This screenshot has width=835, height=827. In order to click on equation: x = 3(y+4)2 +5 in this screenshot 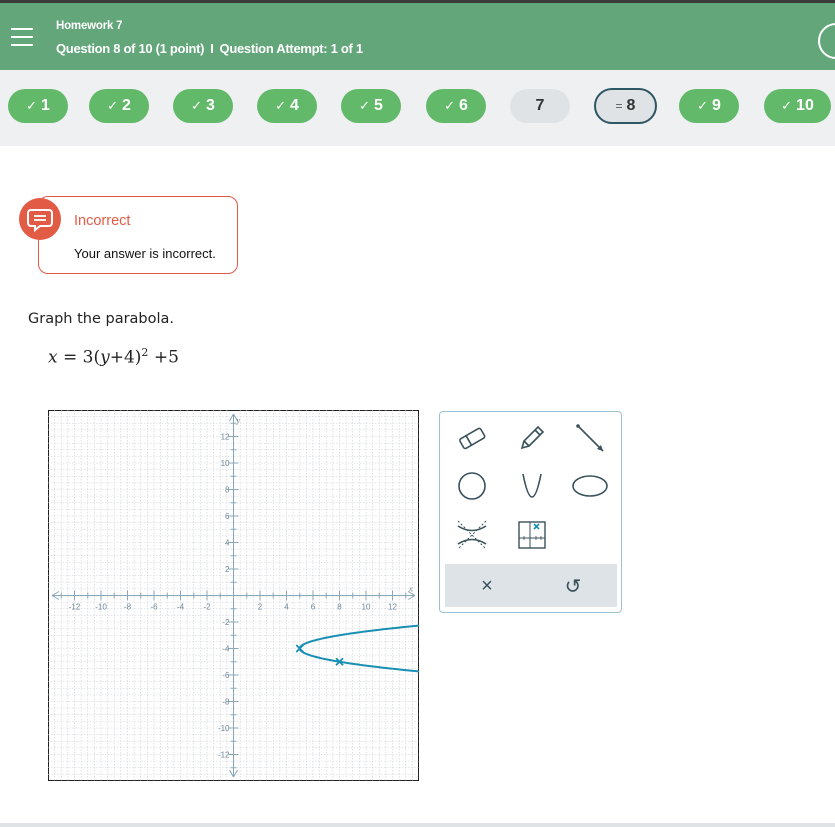, I will do `click(113, 357)`.